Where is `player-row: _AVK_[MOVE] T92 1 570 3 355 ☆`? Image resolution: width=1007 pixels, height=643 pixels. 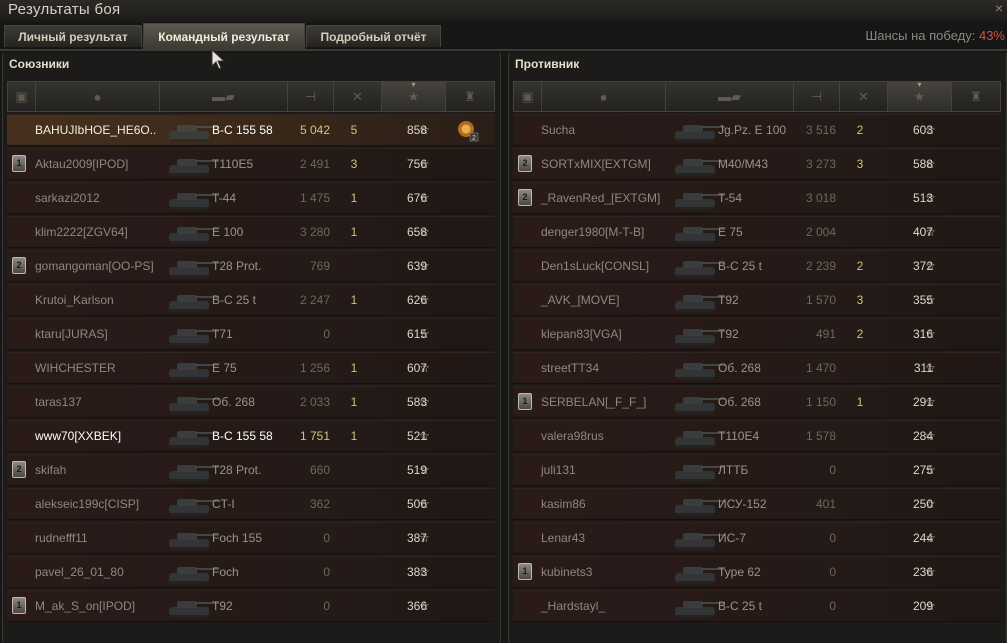 player-row: _AVK_[MOVE] T92 1 570 3 355 ☆ is located at coordinates (757, 300).